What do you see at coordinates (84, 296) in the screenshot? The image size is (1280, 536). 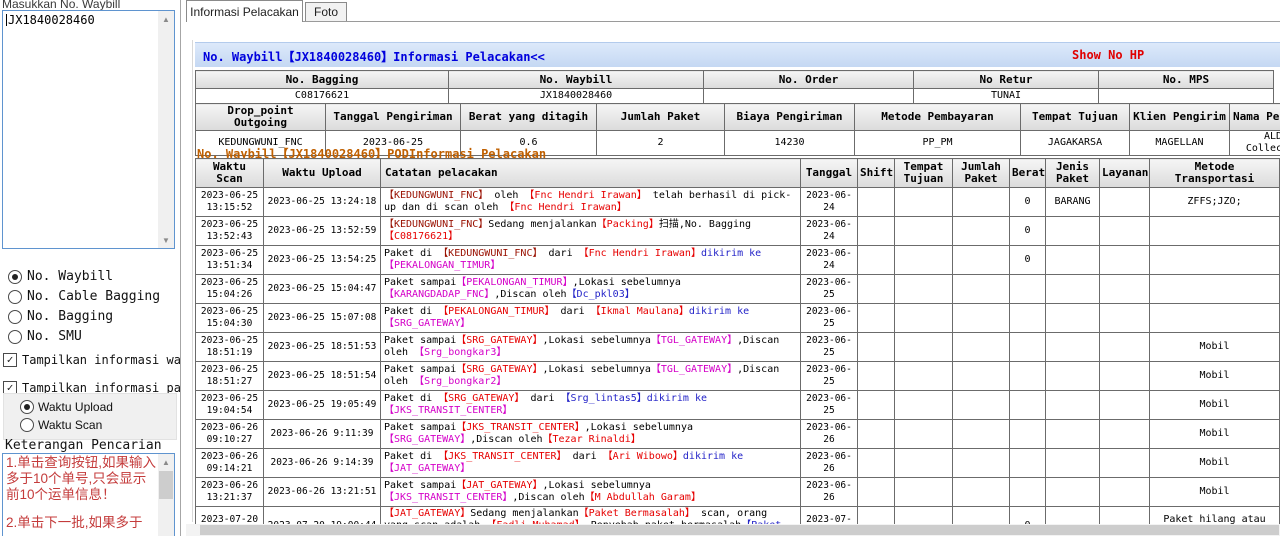 I see `search-type-option-1: No. Cable Bagging` at bounding box center [84, 296].